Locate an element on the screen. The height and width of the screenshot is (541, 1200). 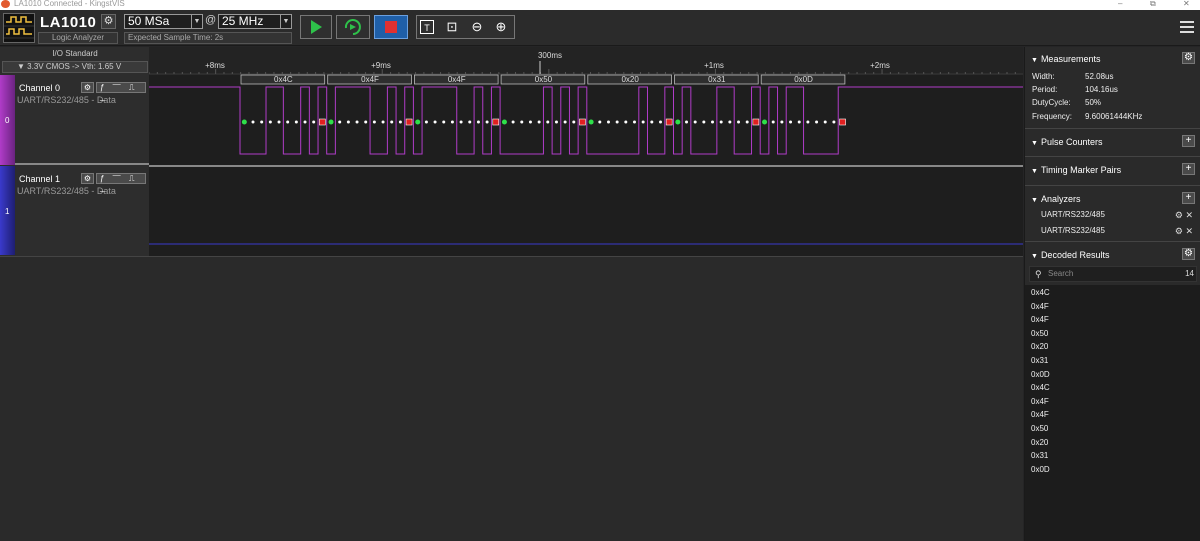
measurements-settings-gear-icon: ⚙ is located at coordinates (1188, 58).